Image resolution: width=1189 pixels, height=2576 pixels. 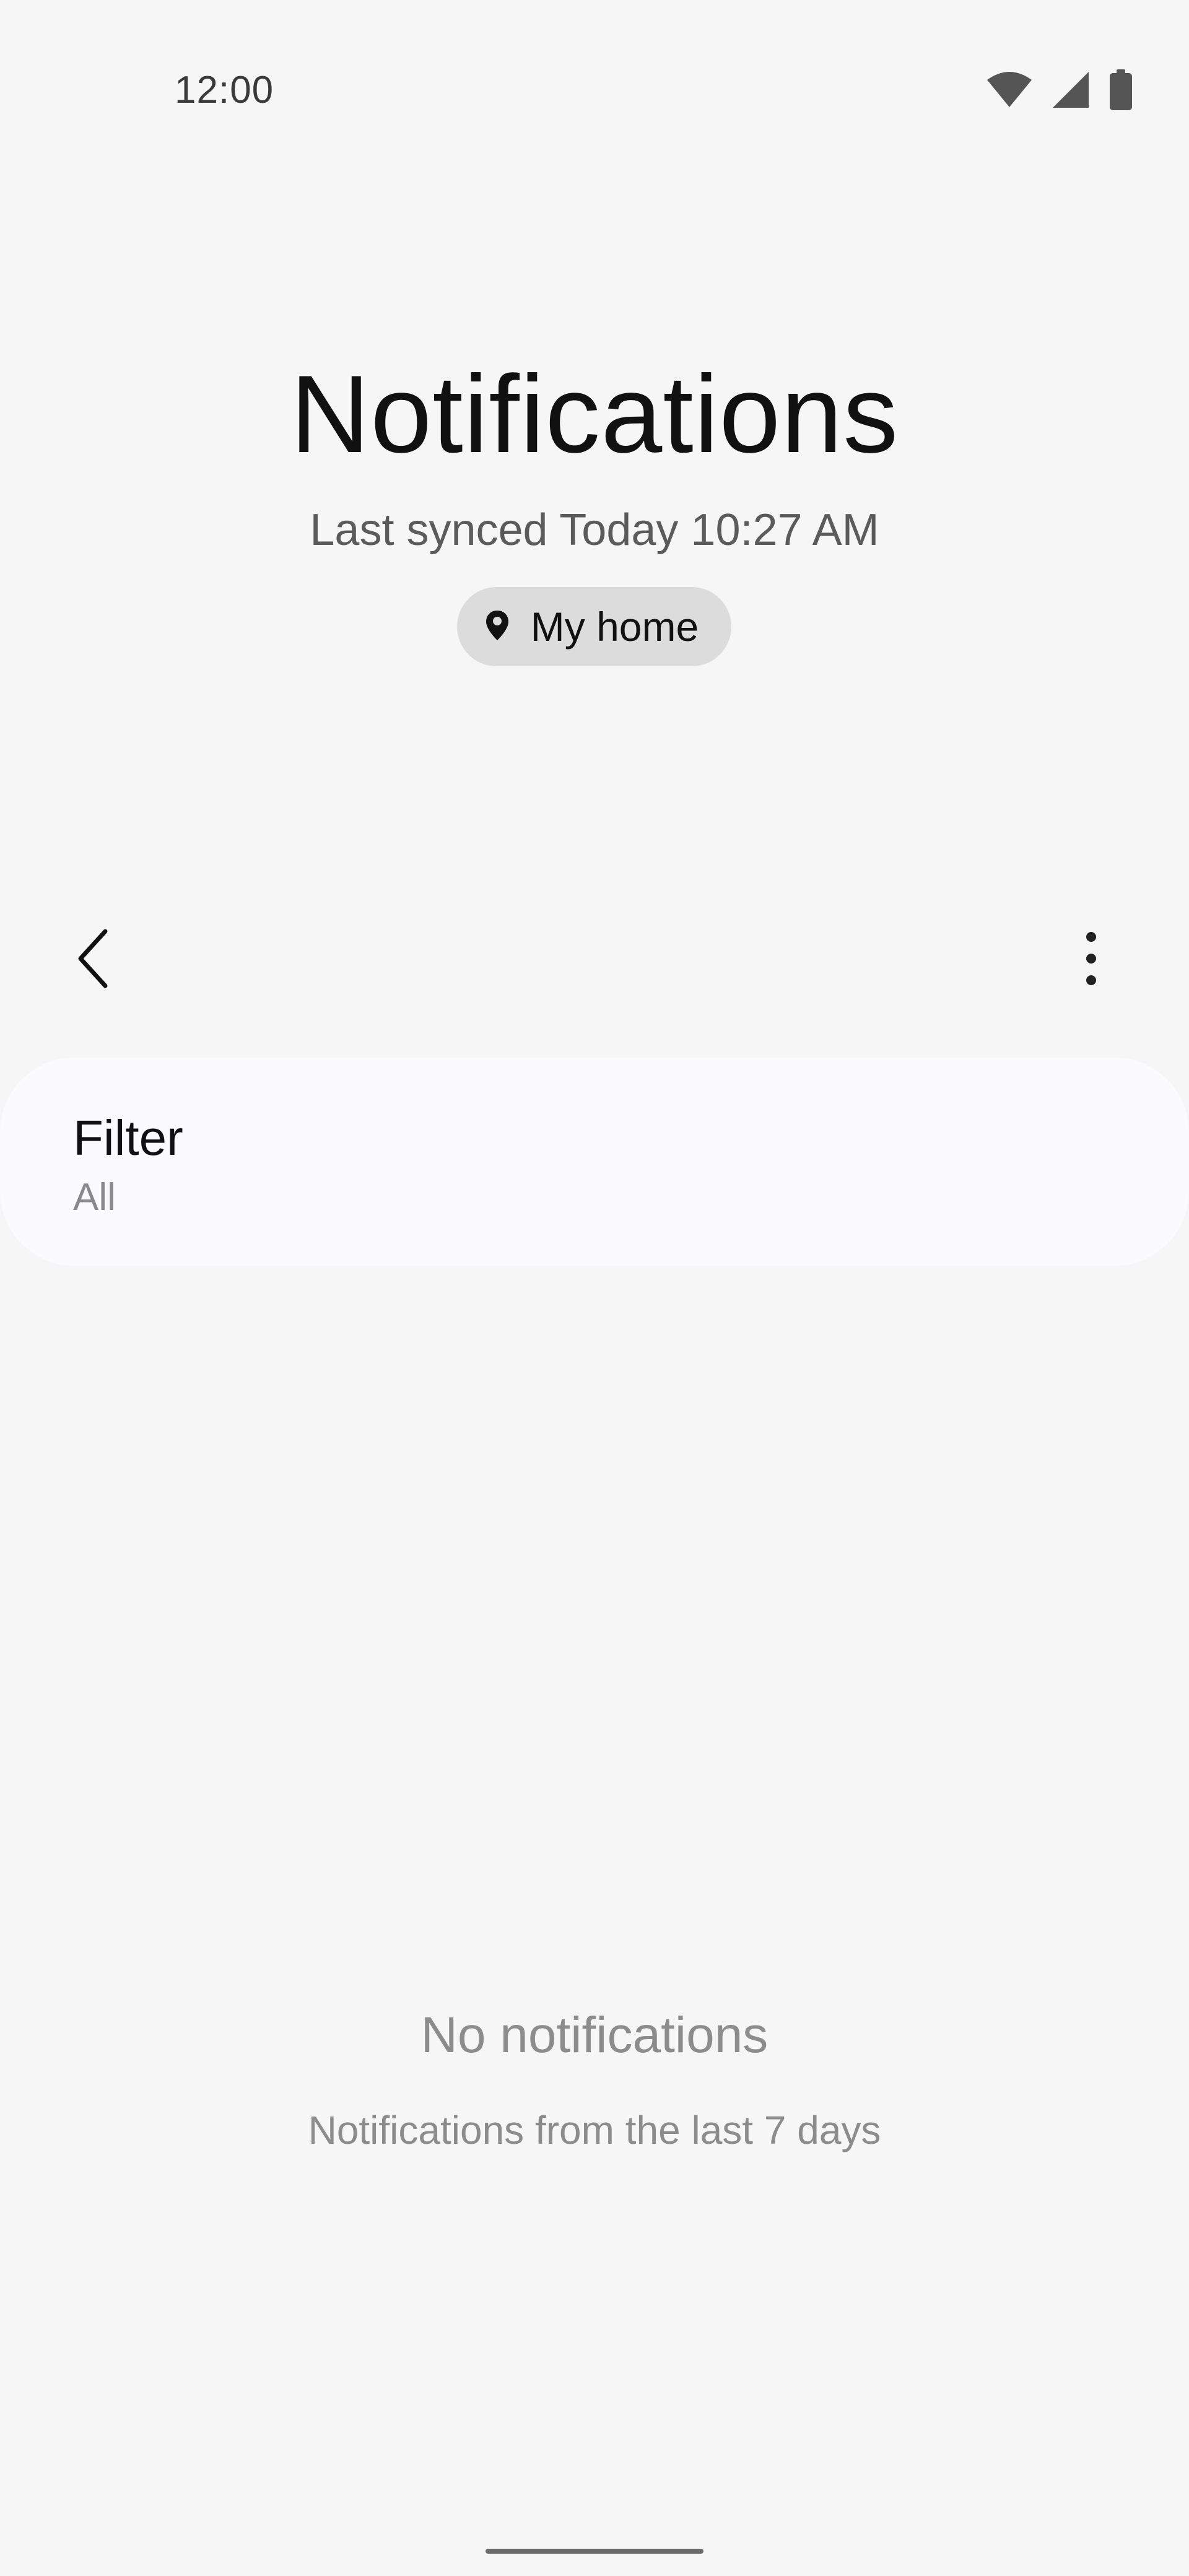 I want to click on battery-icon, so click(x=1120, y=89).